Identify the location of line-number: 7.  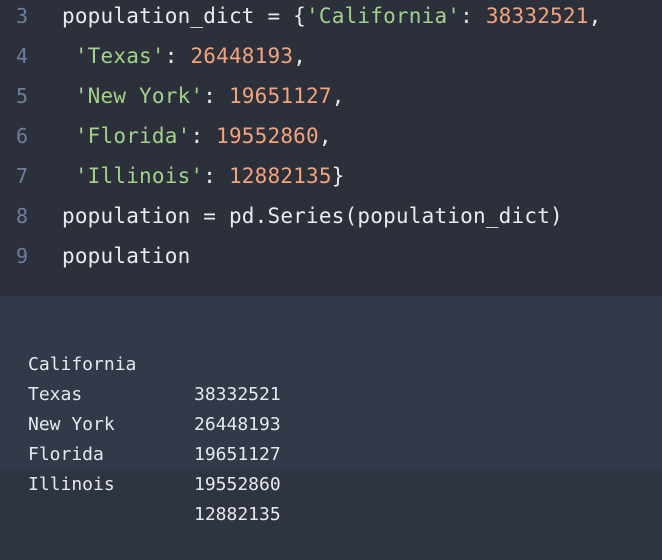
(22, 176).